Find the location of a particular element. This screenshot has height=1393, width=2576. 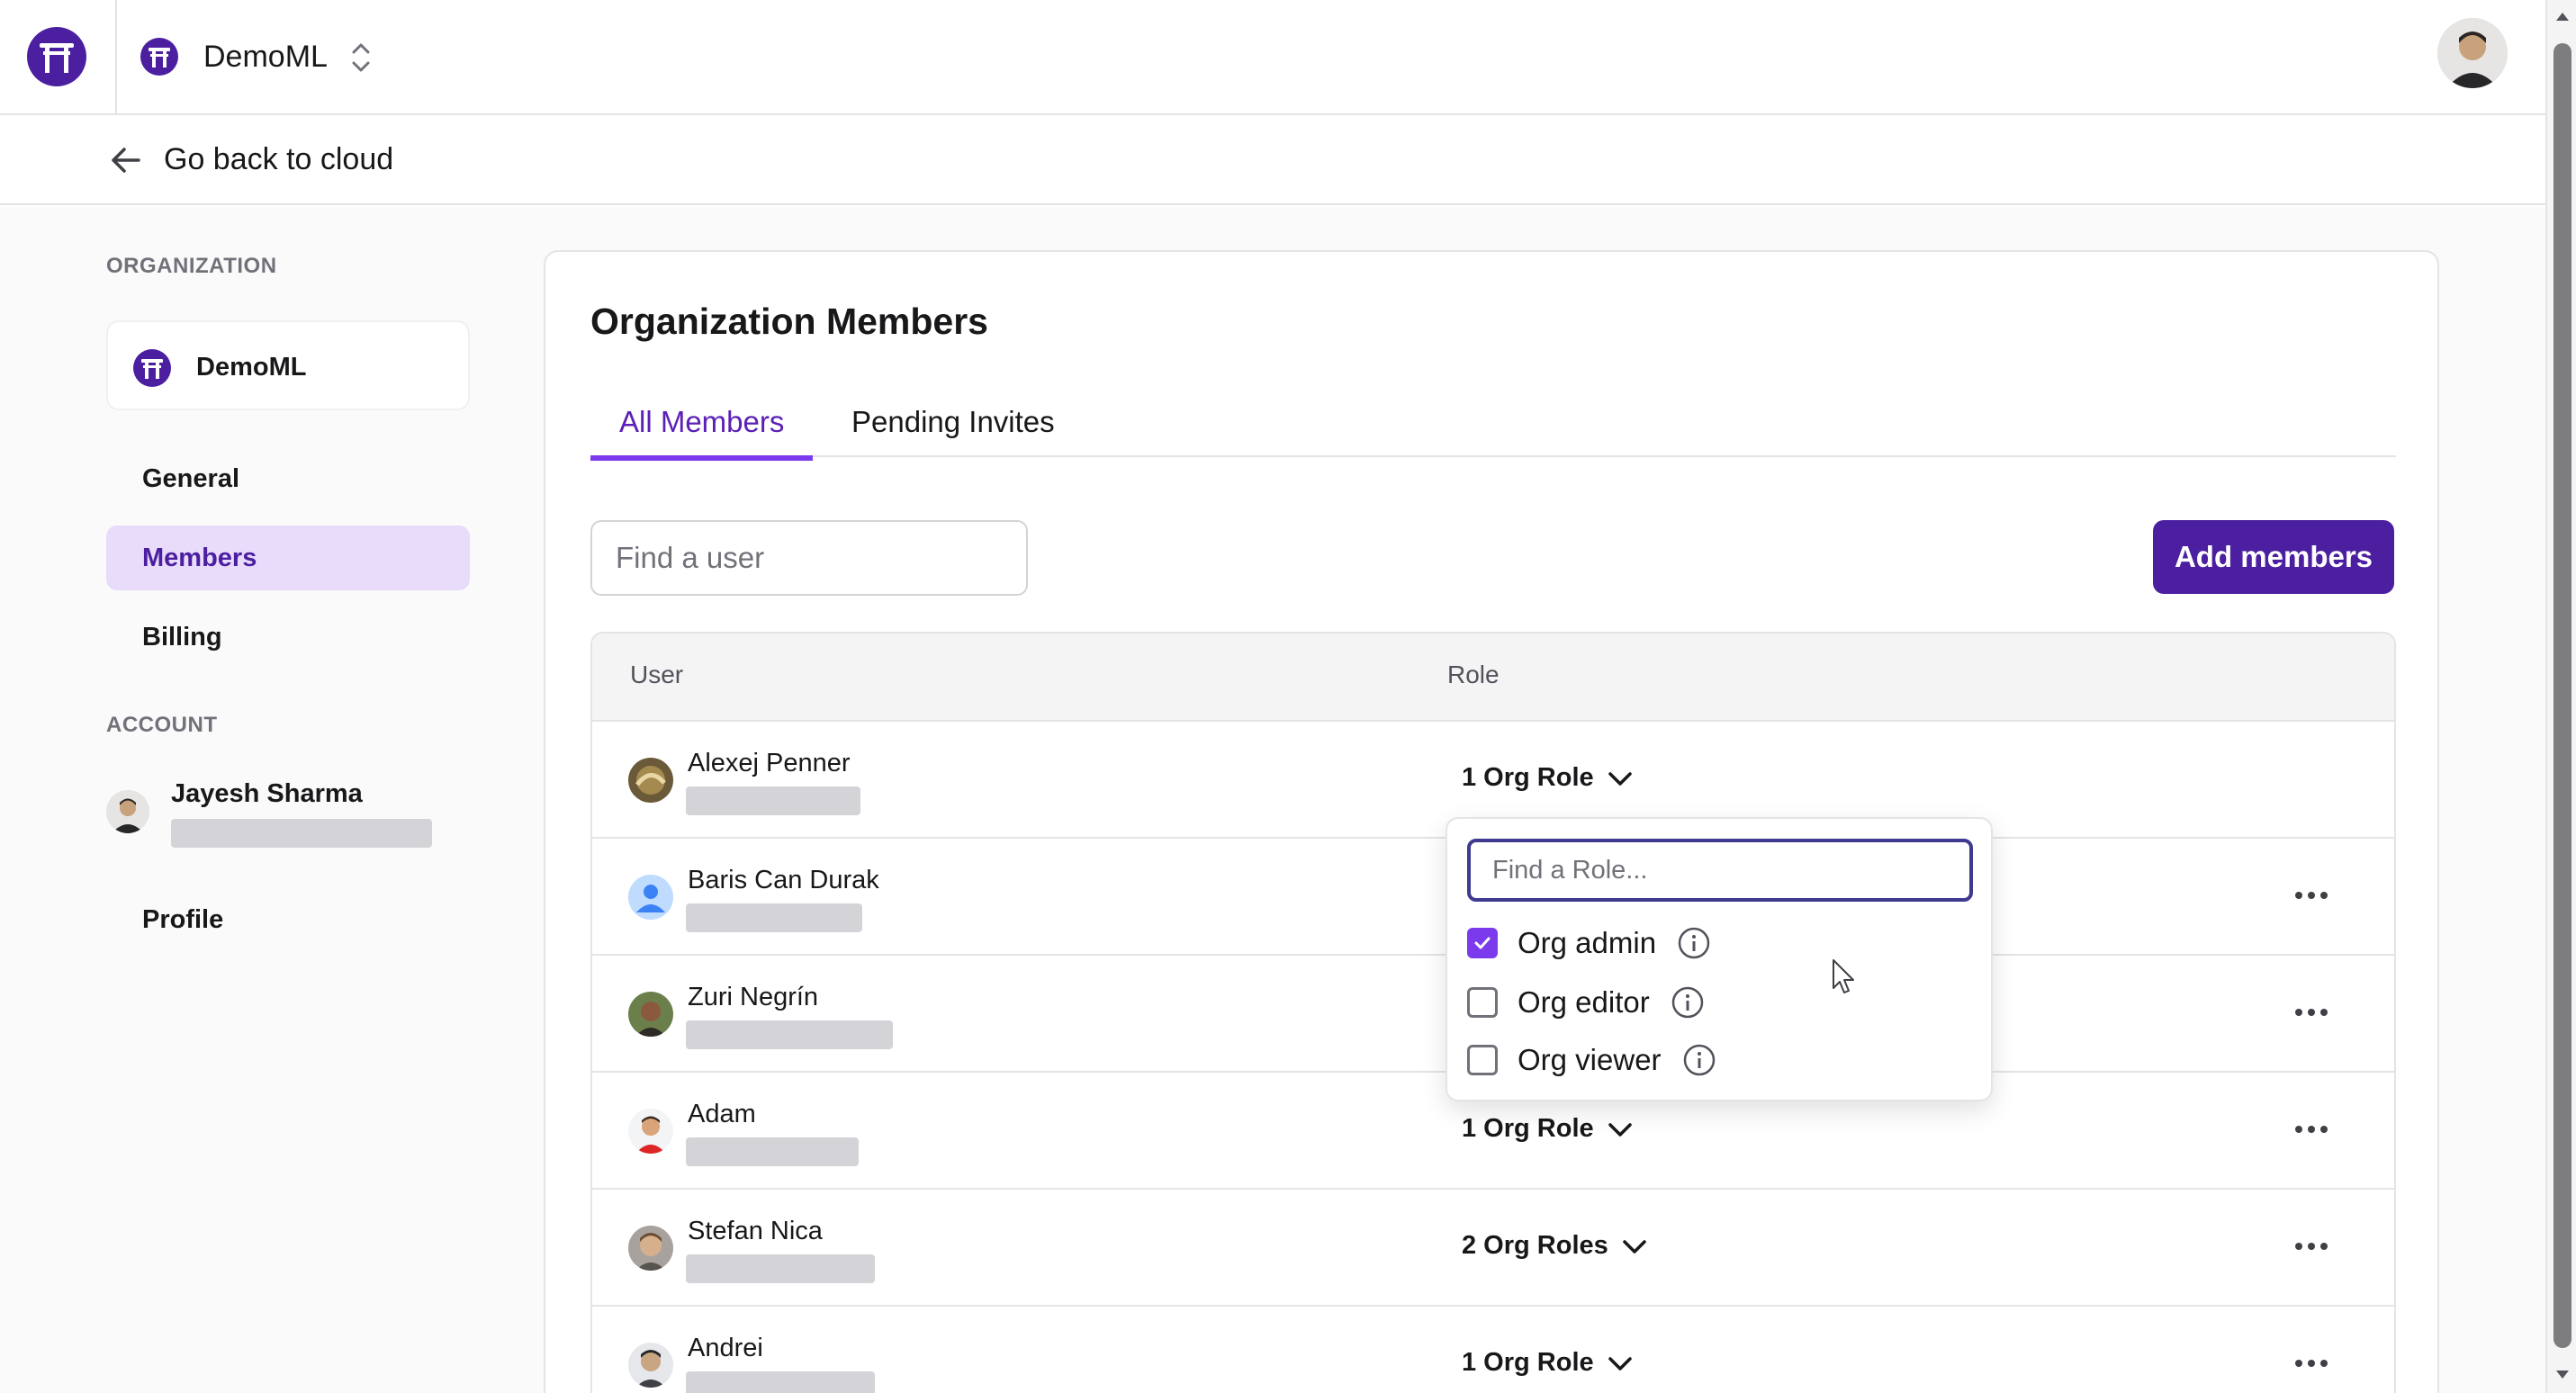

table-header: User Role is located at coordinates (1493, 678).